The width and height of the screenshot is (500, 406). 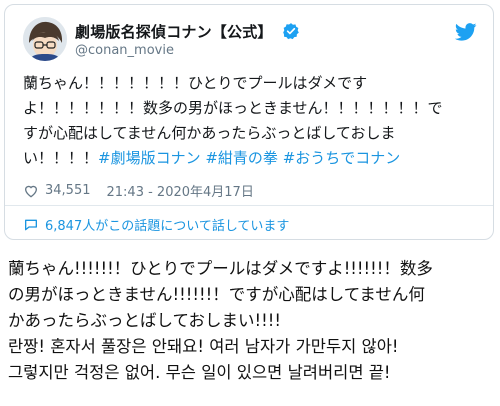 I want to click on japanese-line: かあったらぶっとばしておしまい!!!!, so click(x=144, y=320).